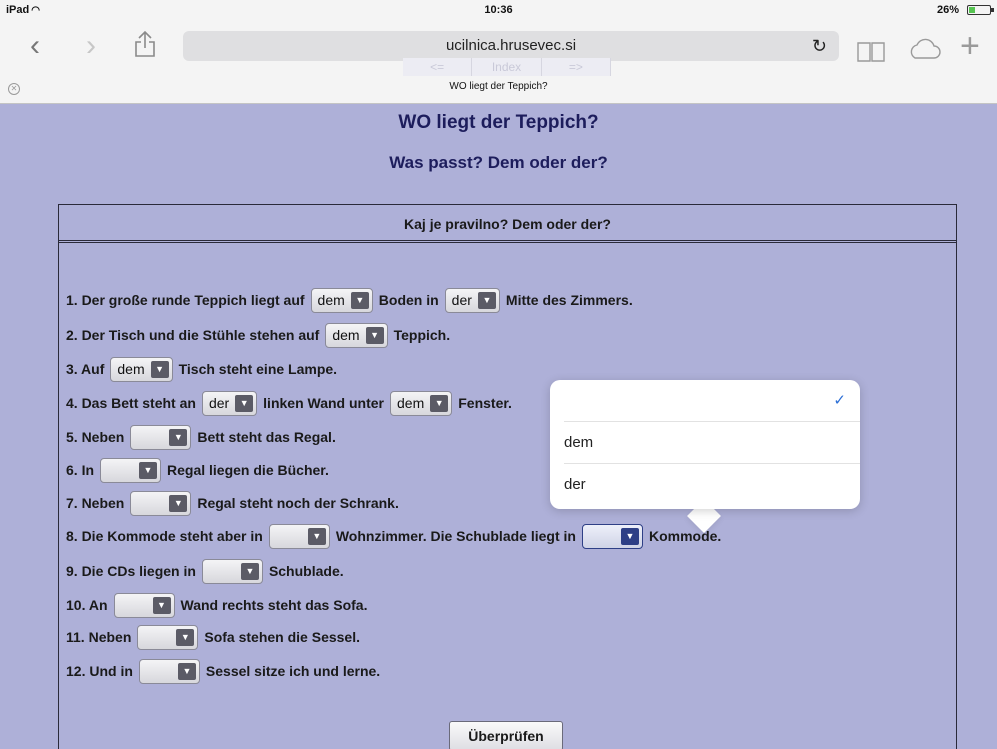 This screenshot has width=997, height=749. I want to click on check-answers-button: Überprüfen, so click(506, 735).